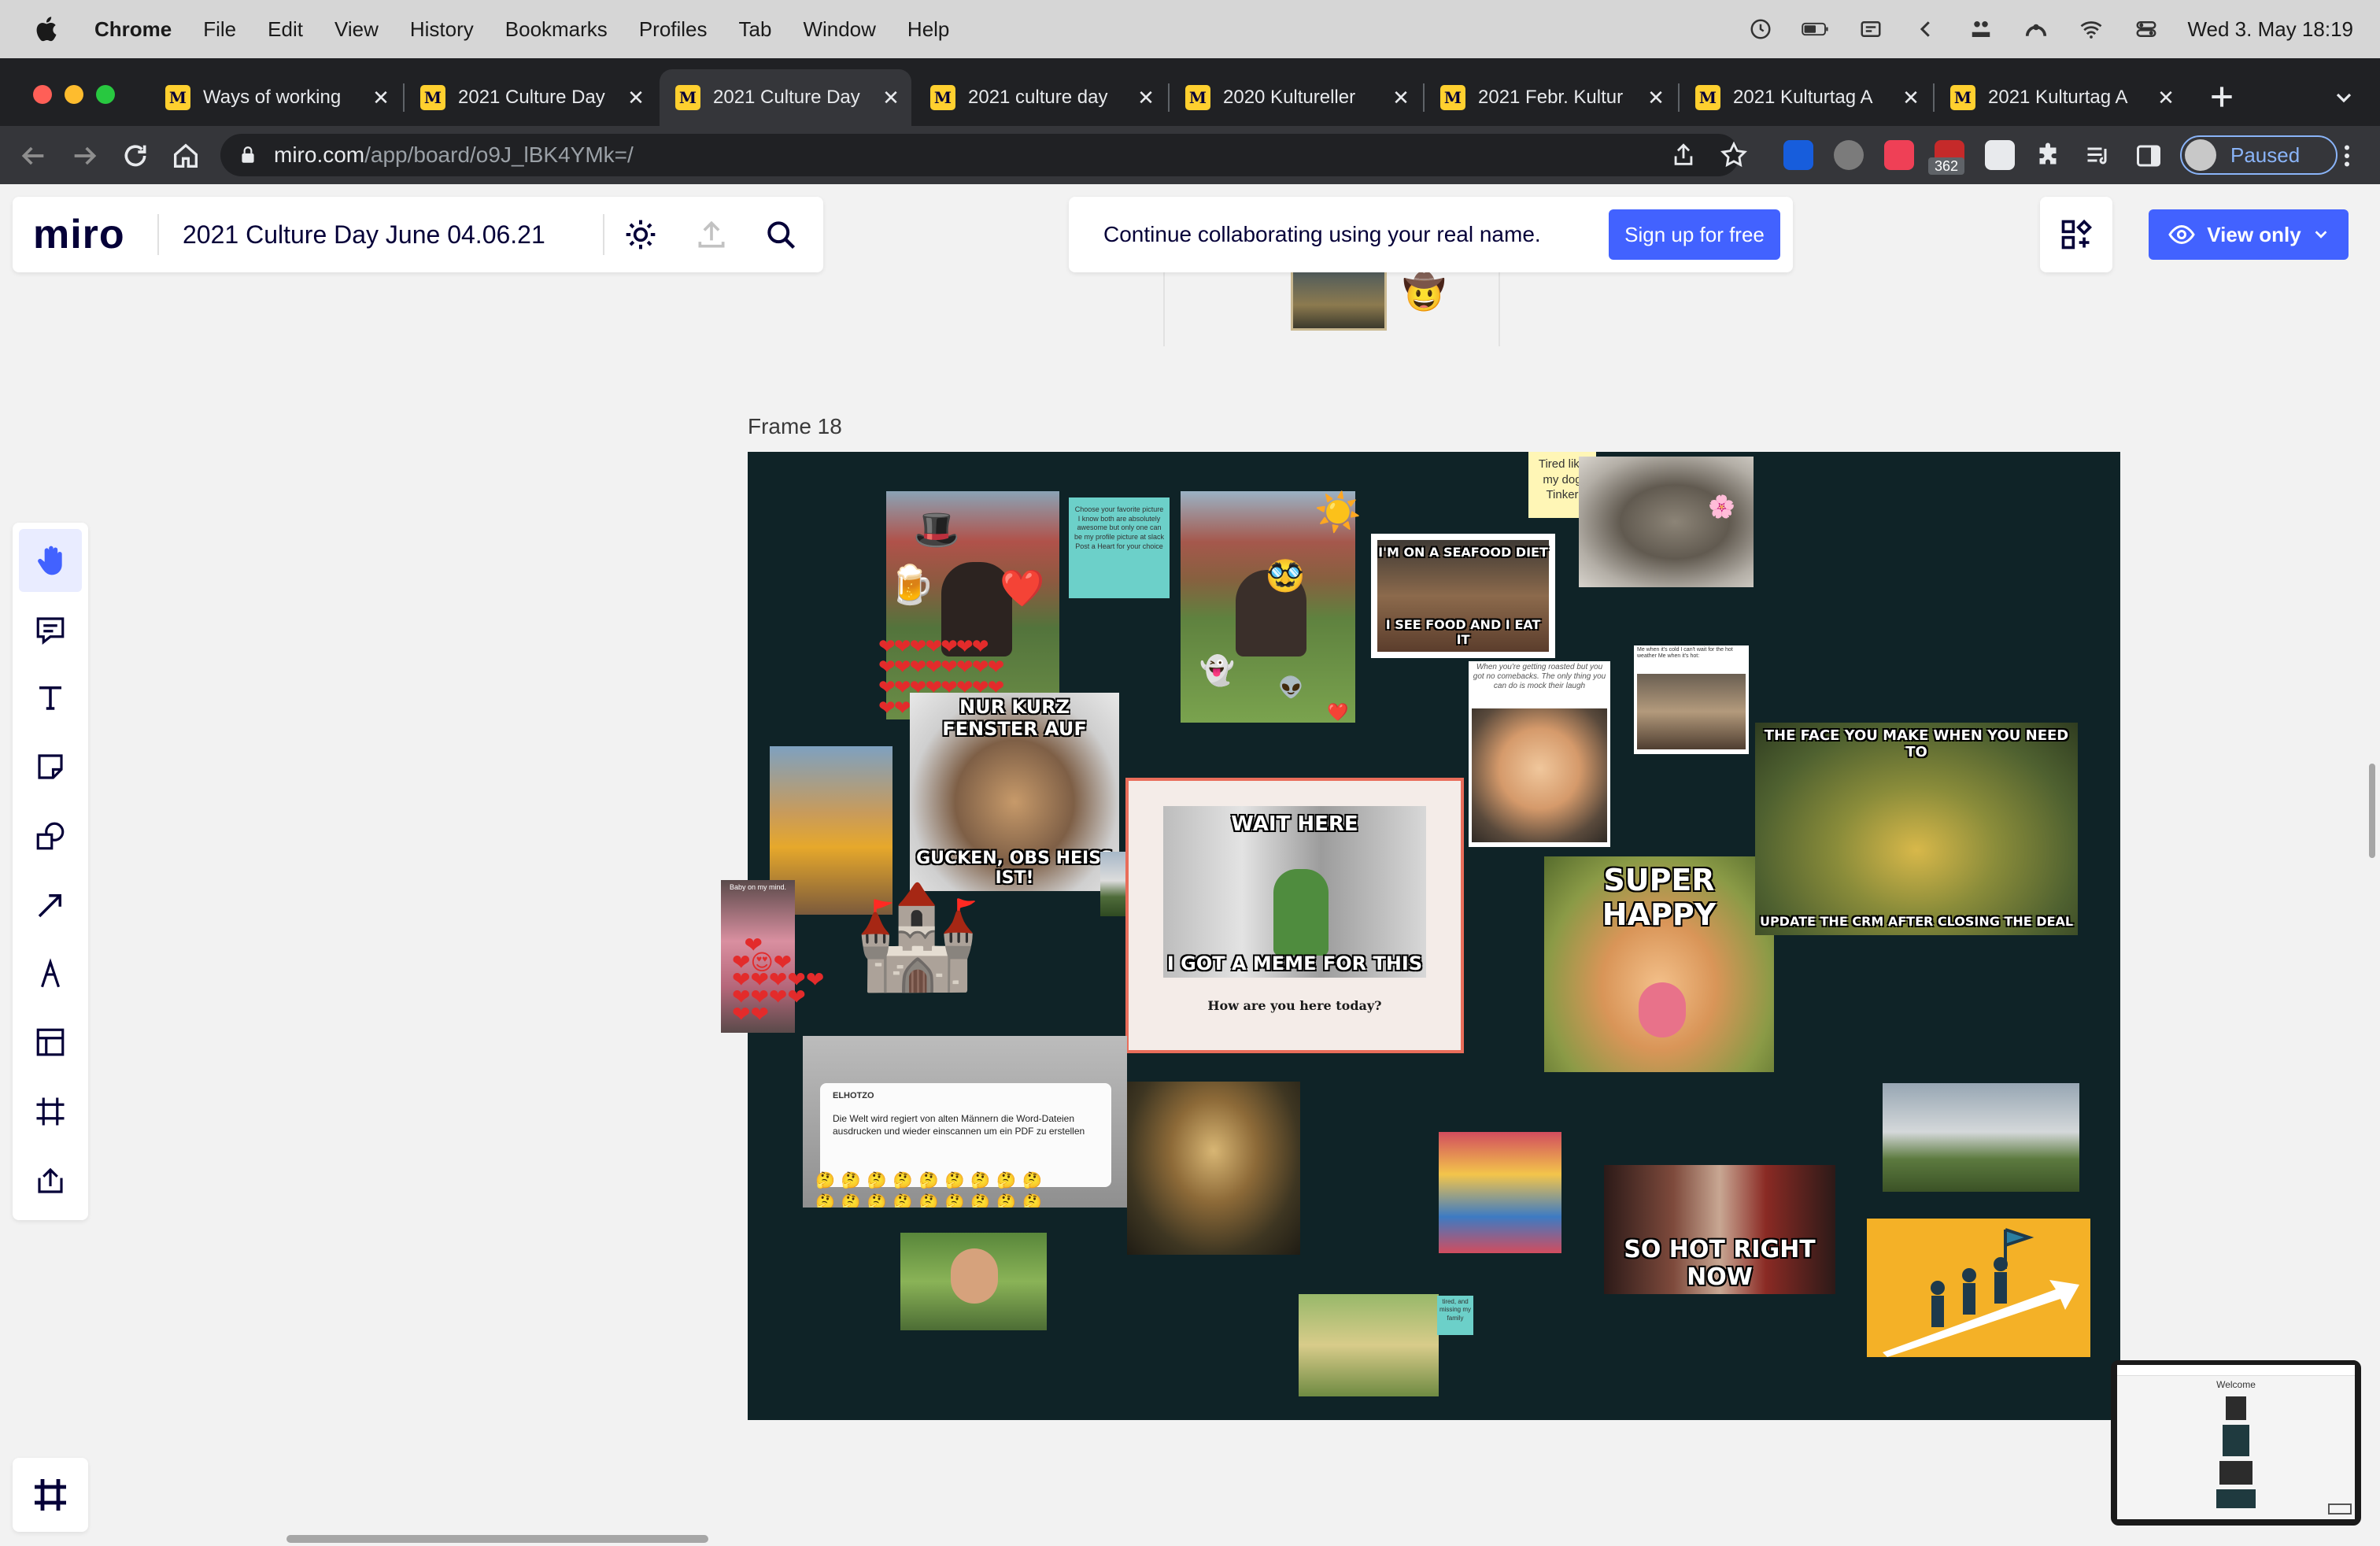 This screenshot has height=1546, width=2380. What do you see at coordinates (50, 905) in the screenshot?
I see `connection-line-tool` at bounding box center [50, 905].